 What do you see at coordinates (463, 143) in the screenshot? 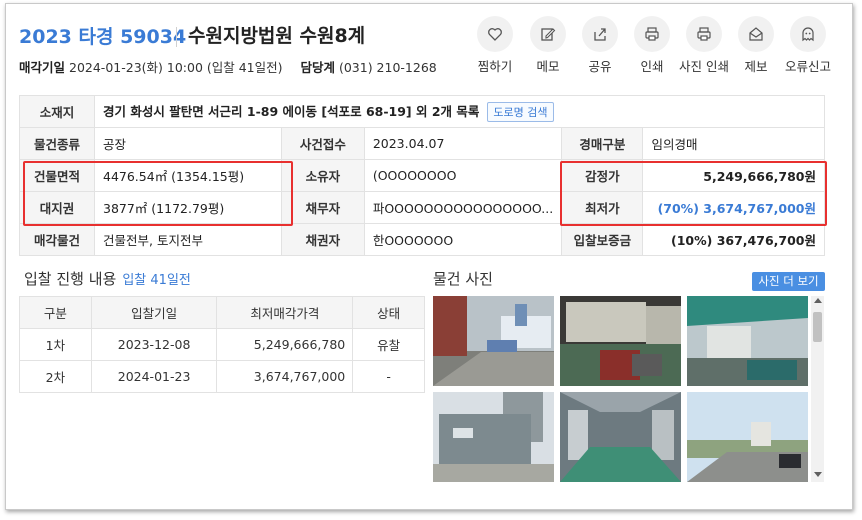
I see `case-date-value: 2023.04.07` at bounding box center [463, 143].